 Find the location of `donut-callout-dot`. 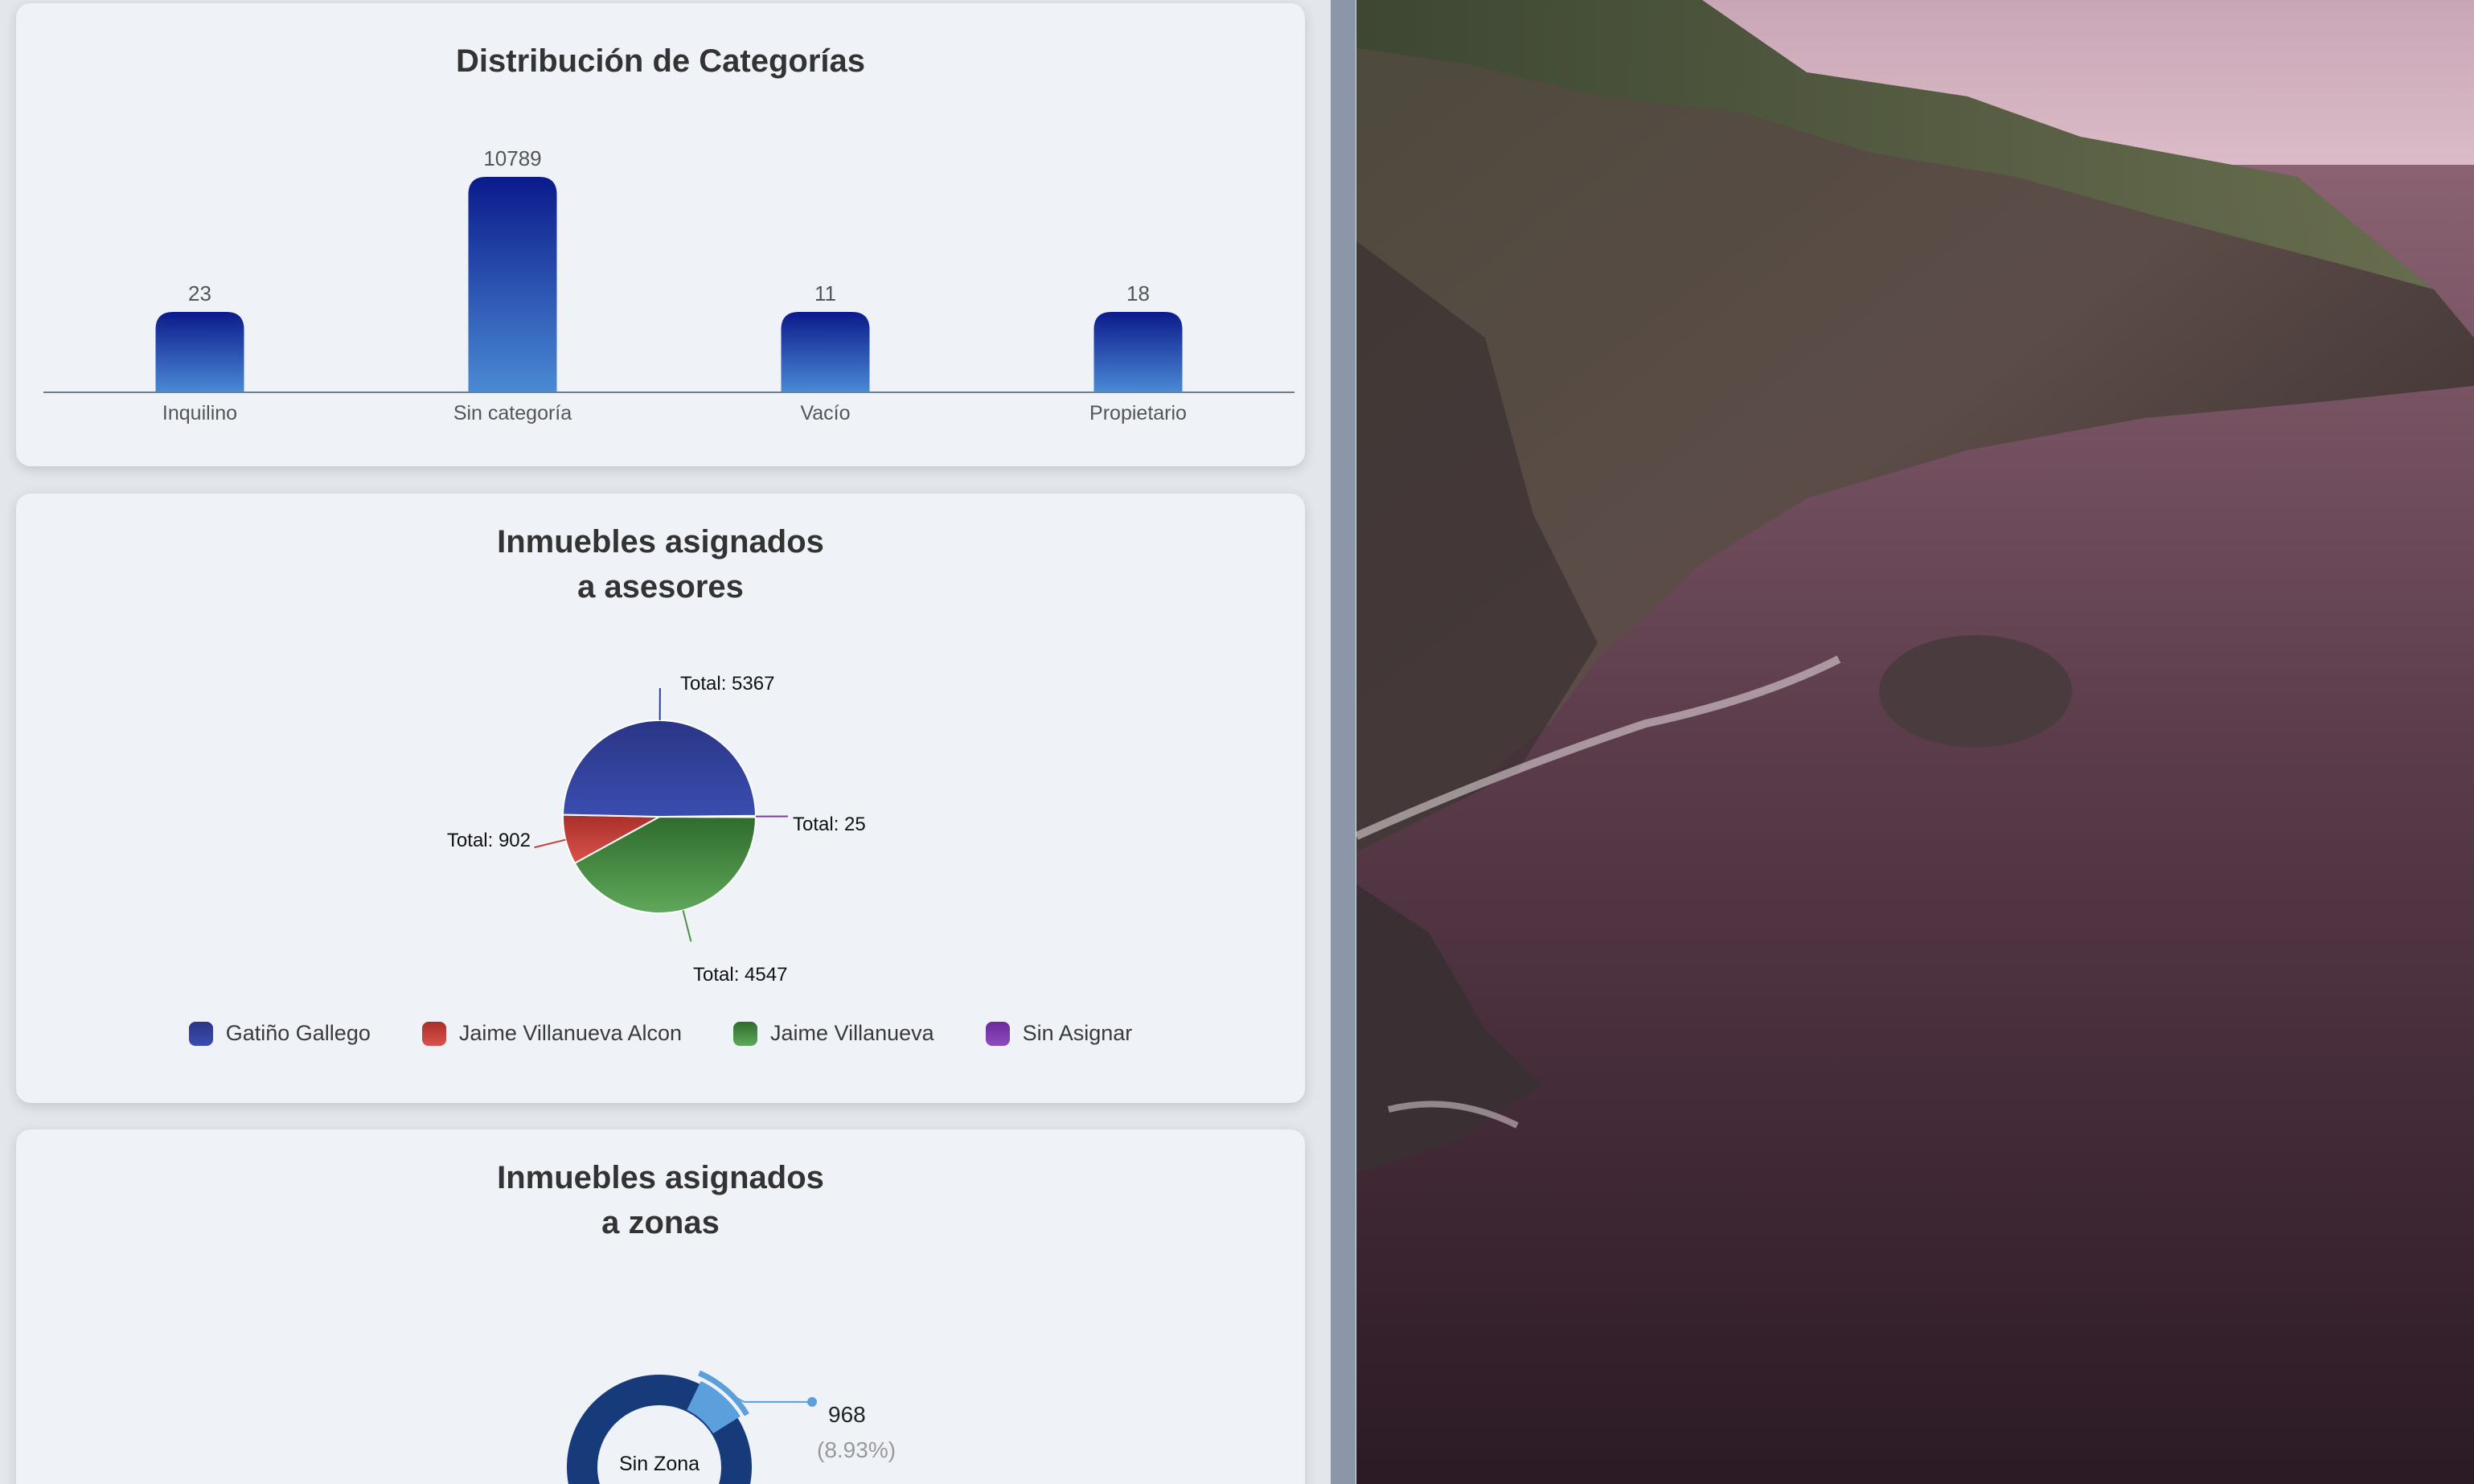

donut-callout-dot is located at coordinates (812, 1402).